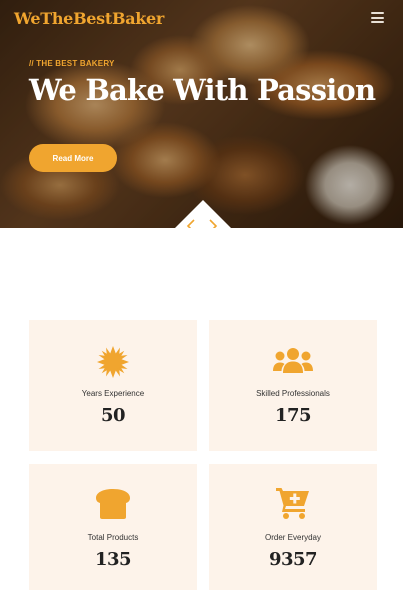 This screenshot has width=403, height=590. Describe the element at coordinates (89, 18) in the screenshot. I see `site-logo: WeTheBestBaker` at that location.